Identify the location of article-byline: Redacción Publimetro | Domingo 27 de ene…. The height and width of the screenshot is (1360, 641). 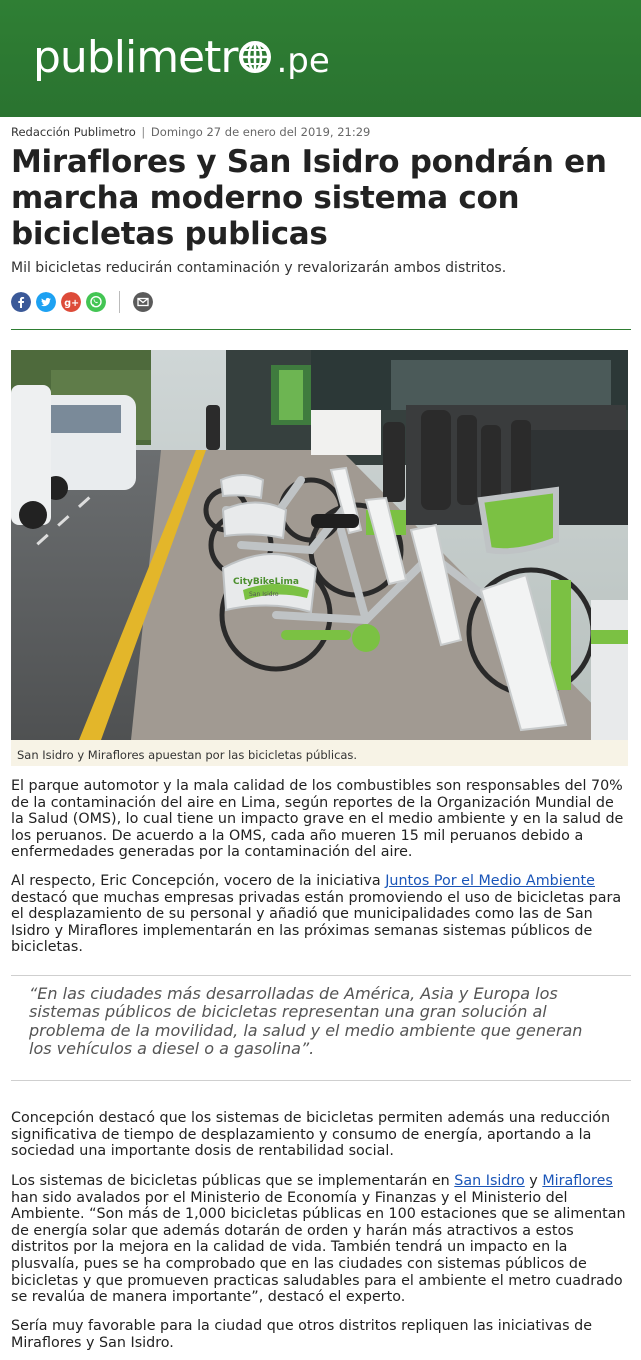
(190, 132).